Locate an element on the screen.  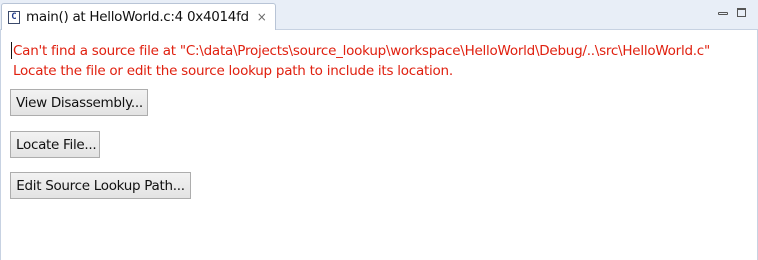
editor-tab-bar: C main() at HelloWorld.c:4 0x4014fd × is located at coordinates (379, 15).